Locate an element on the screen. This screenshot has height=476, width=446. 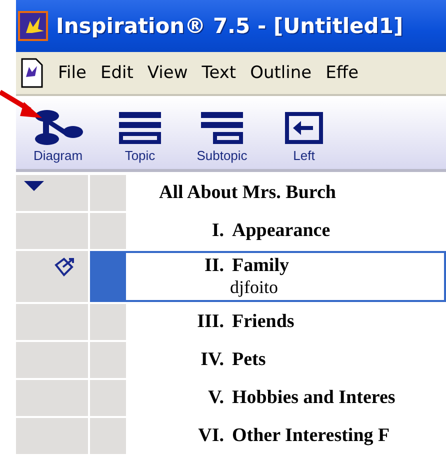
collapse-triangle-icon is located at coordinates (34, 187).